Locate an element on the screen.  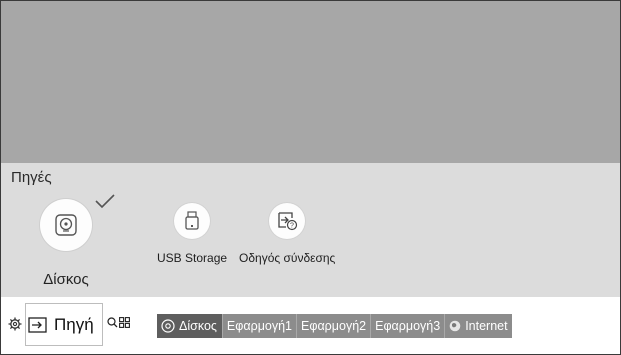
source-item-label: USB Storage is located at coordinates (192, 258).